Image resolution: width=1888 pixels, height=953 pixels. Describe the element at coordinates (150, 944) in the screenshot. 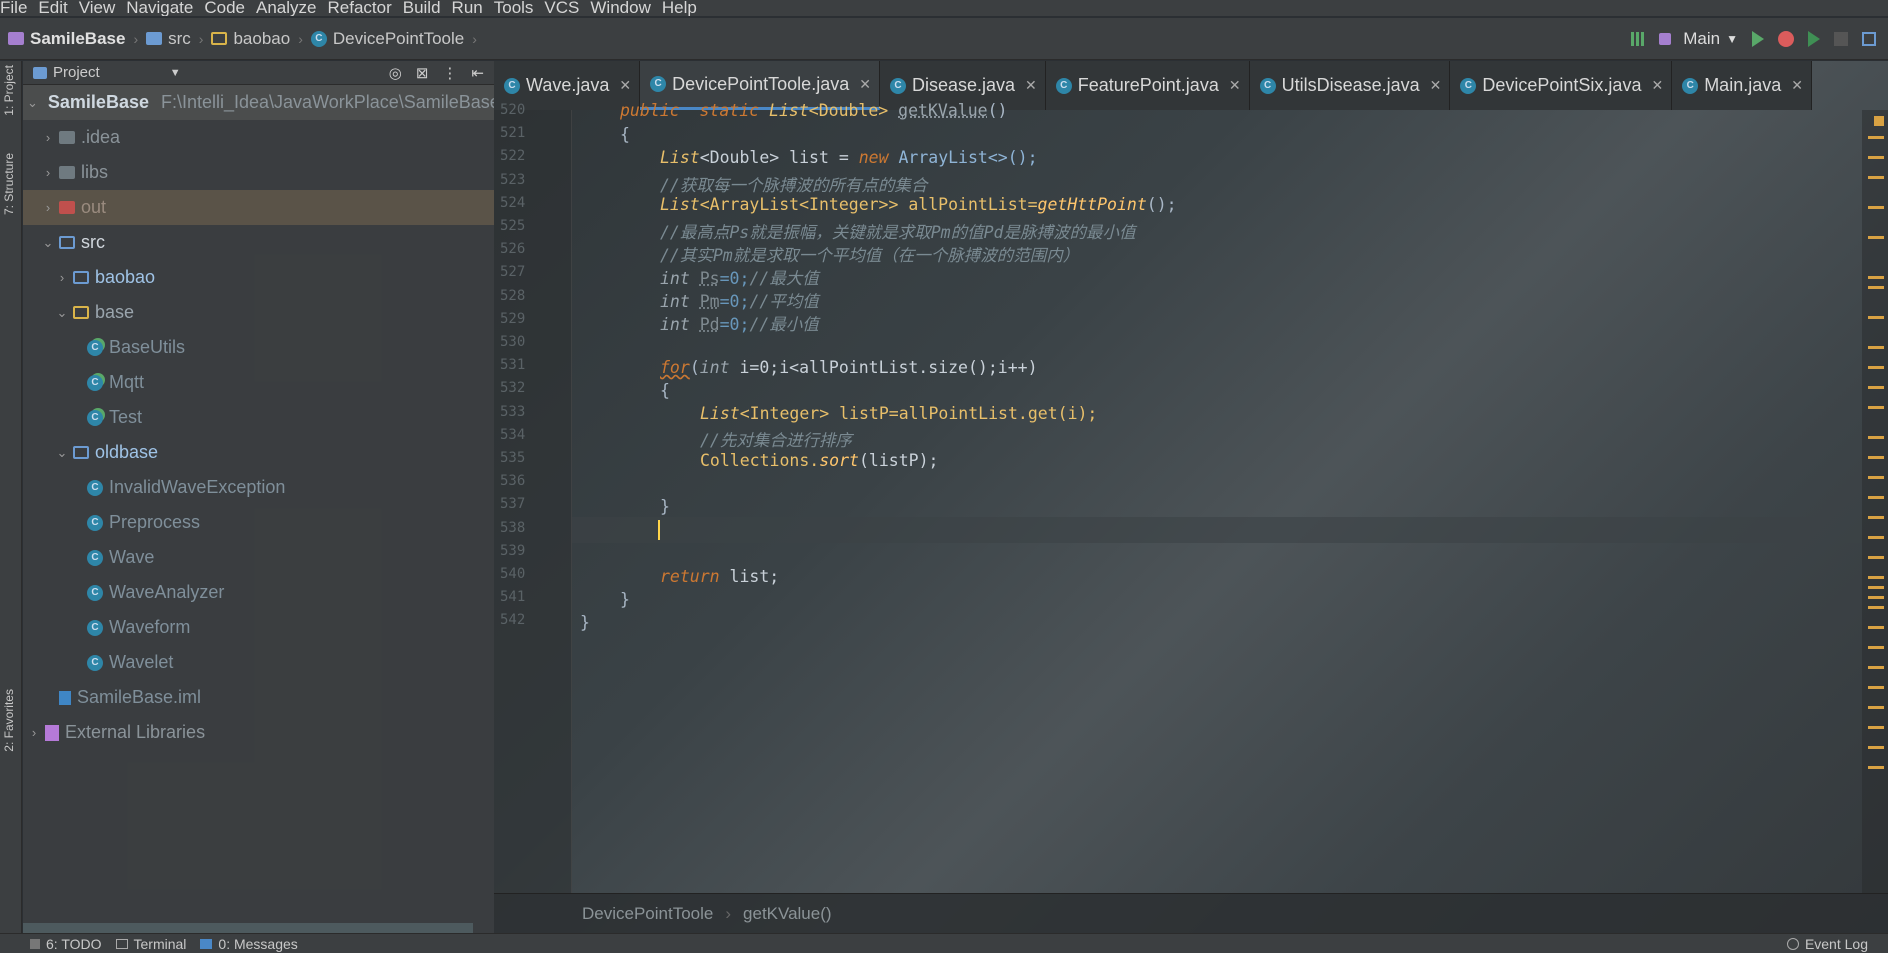

I see `terminal-tool-button: Terminal` at that location.